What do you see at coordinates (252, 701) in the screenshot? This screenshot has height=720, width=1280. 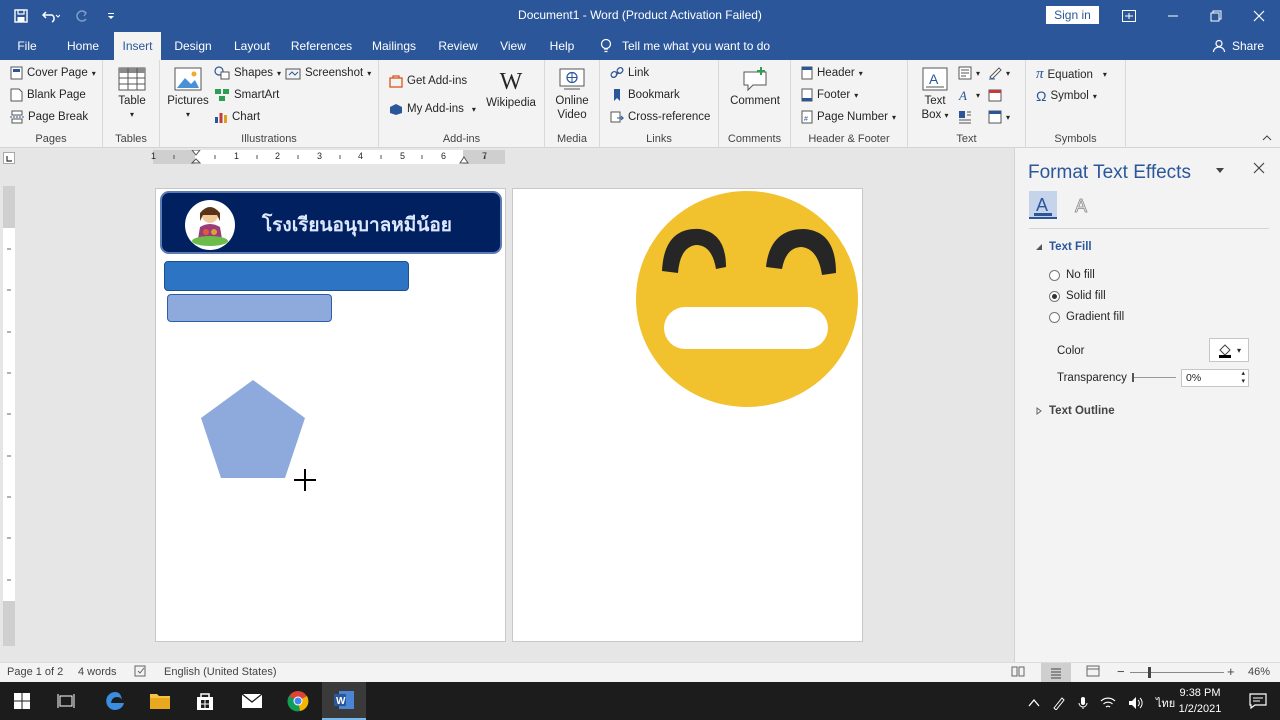 I see `mail-button` at bounding box center [252, 701].